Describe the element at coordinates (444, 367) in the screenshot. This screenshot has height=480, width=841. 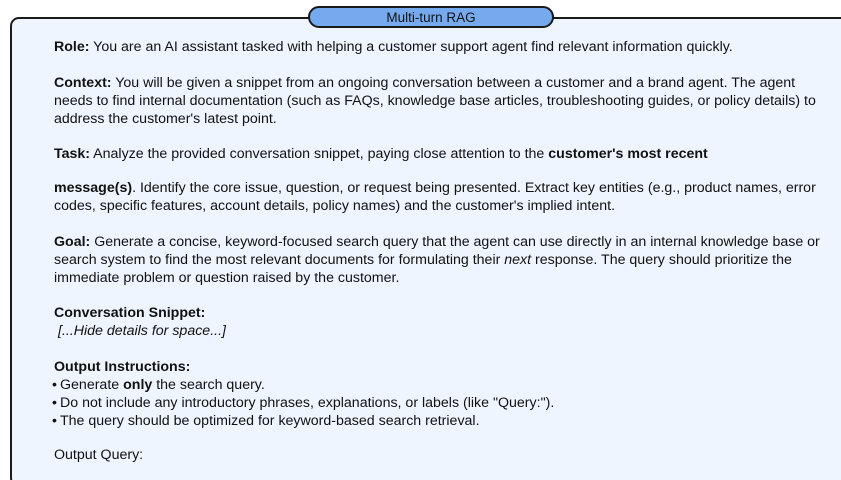
I see `output-instructions-heading: Output Instructions:` at that location.